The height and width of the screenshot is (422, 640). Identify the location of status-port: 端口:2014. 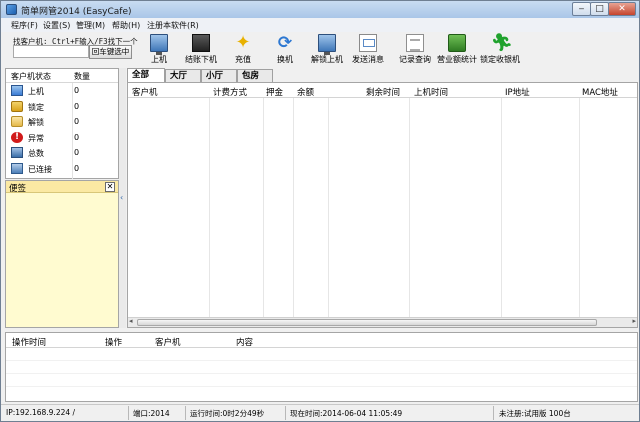
(151, 413).